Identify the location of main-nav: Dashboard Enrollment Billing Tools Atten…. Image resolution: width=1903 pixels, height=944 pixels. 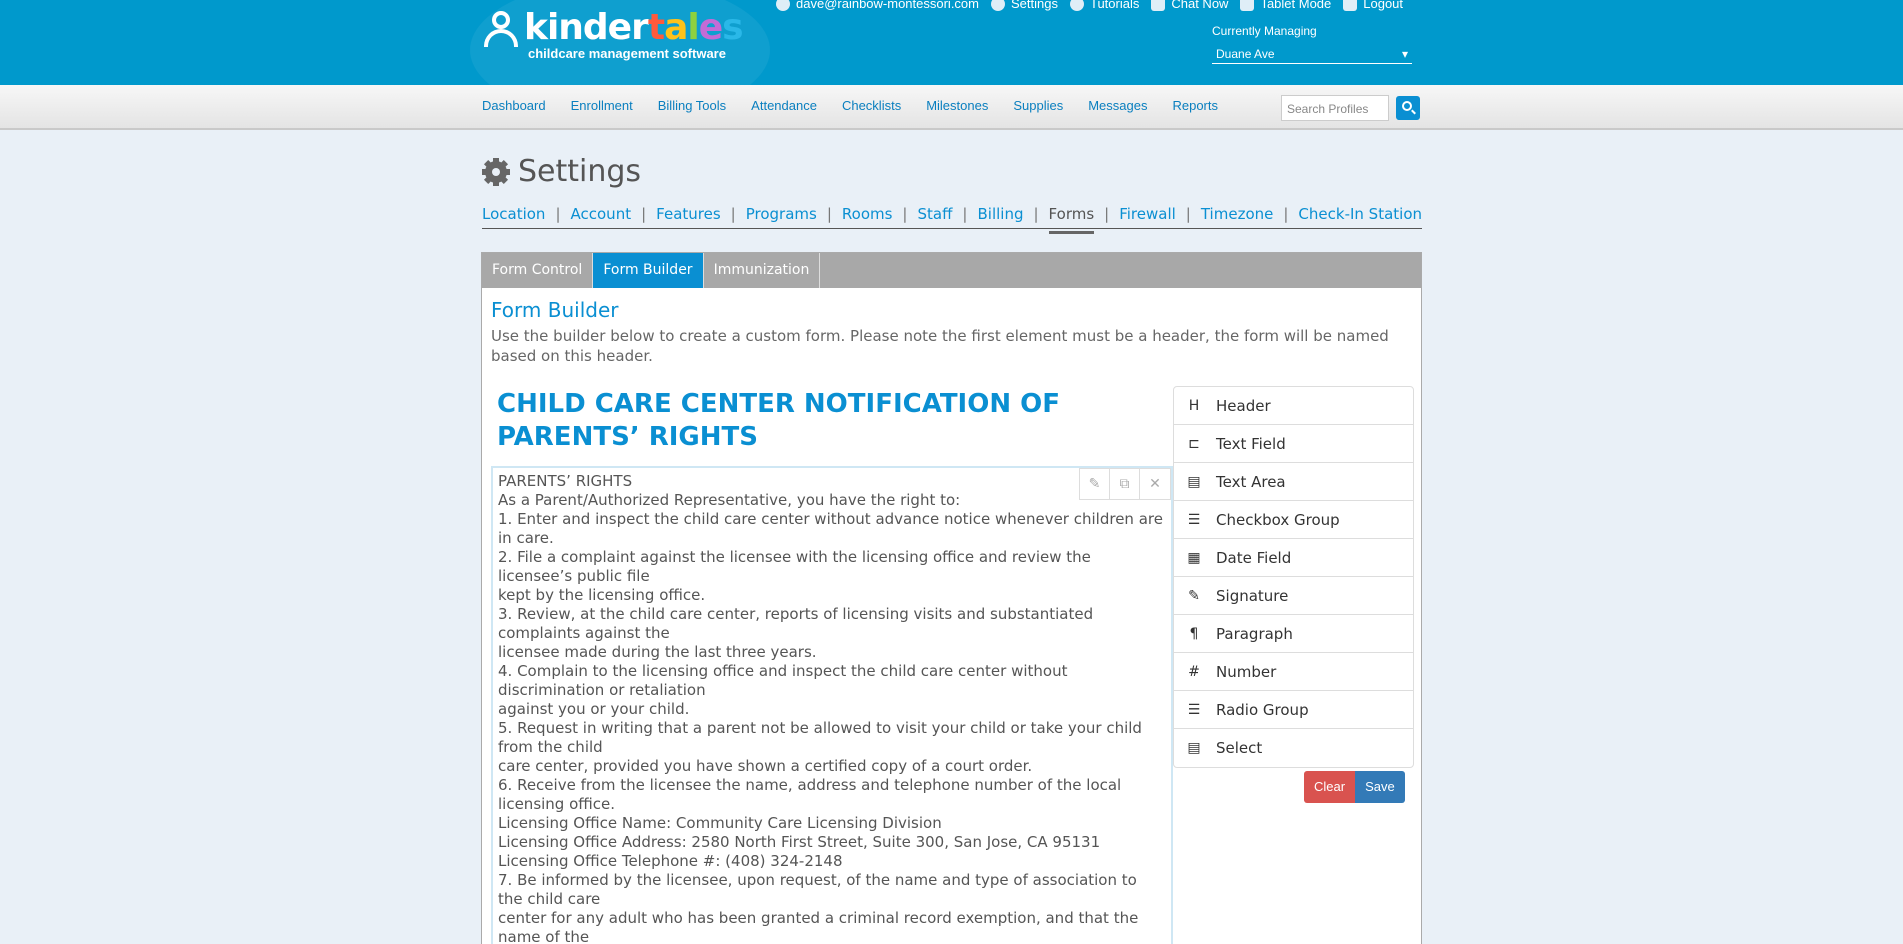
(951, 107).